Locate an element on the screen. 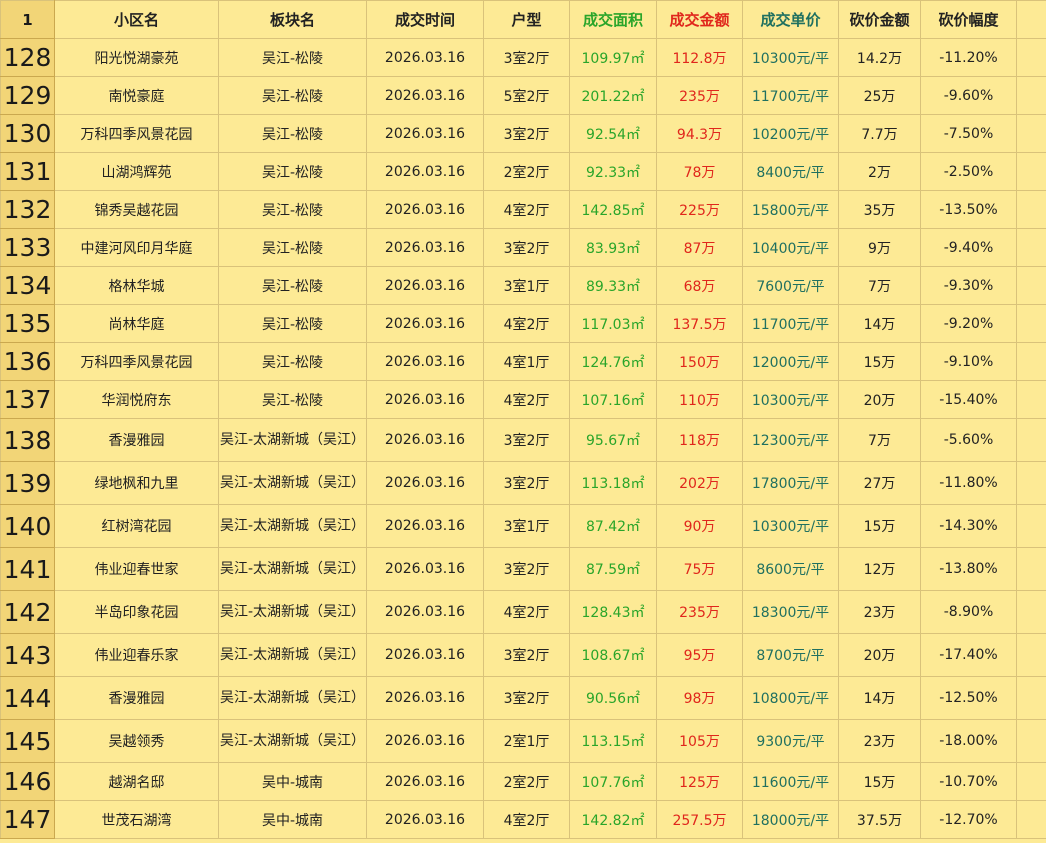 The image size is (1046, 843). cell-amount: 125万 is located at coordinates (699, 781).